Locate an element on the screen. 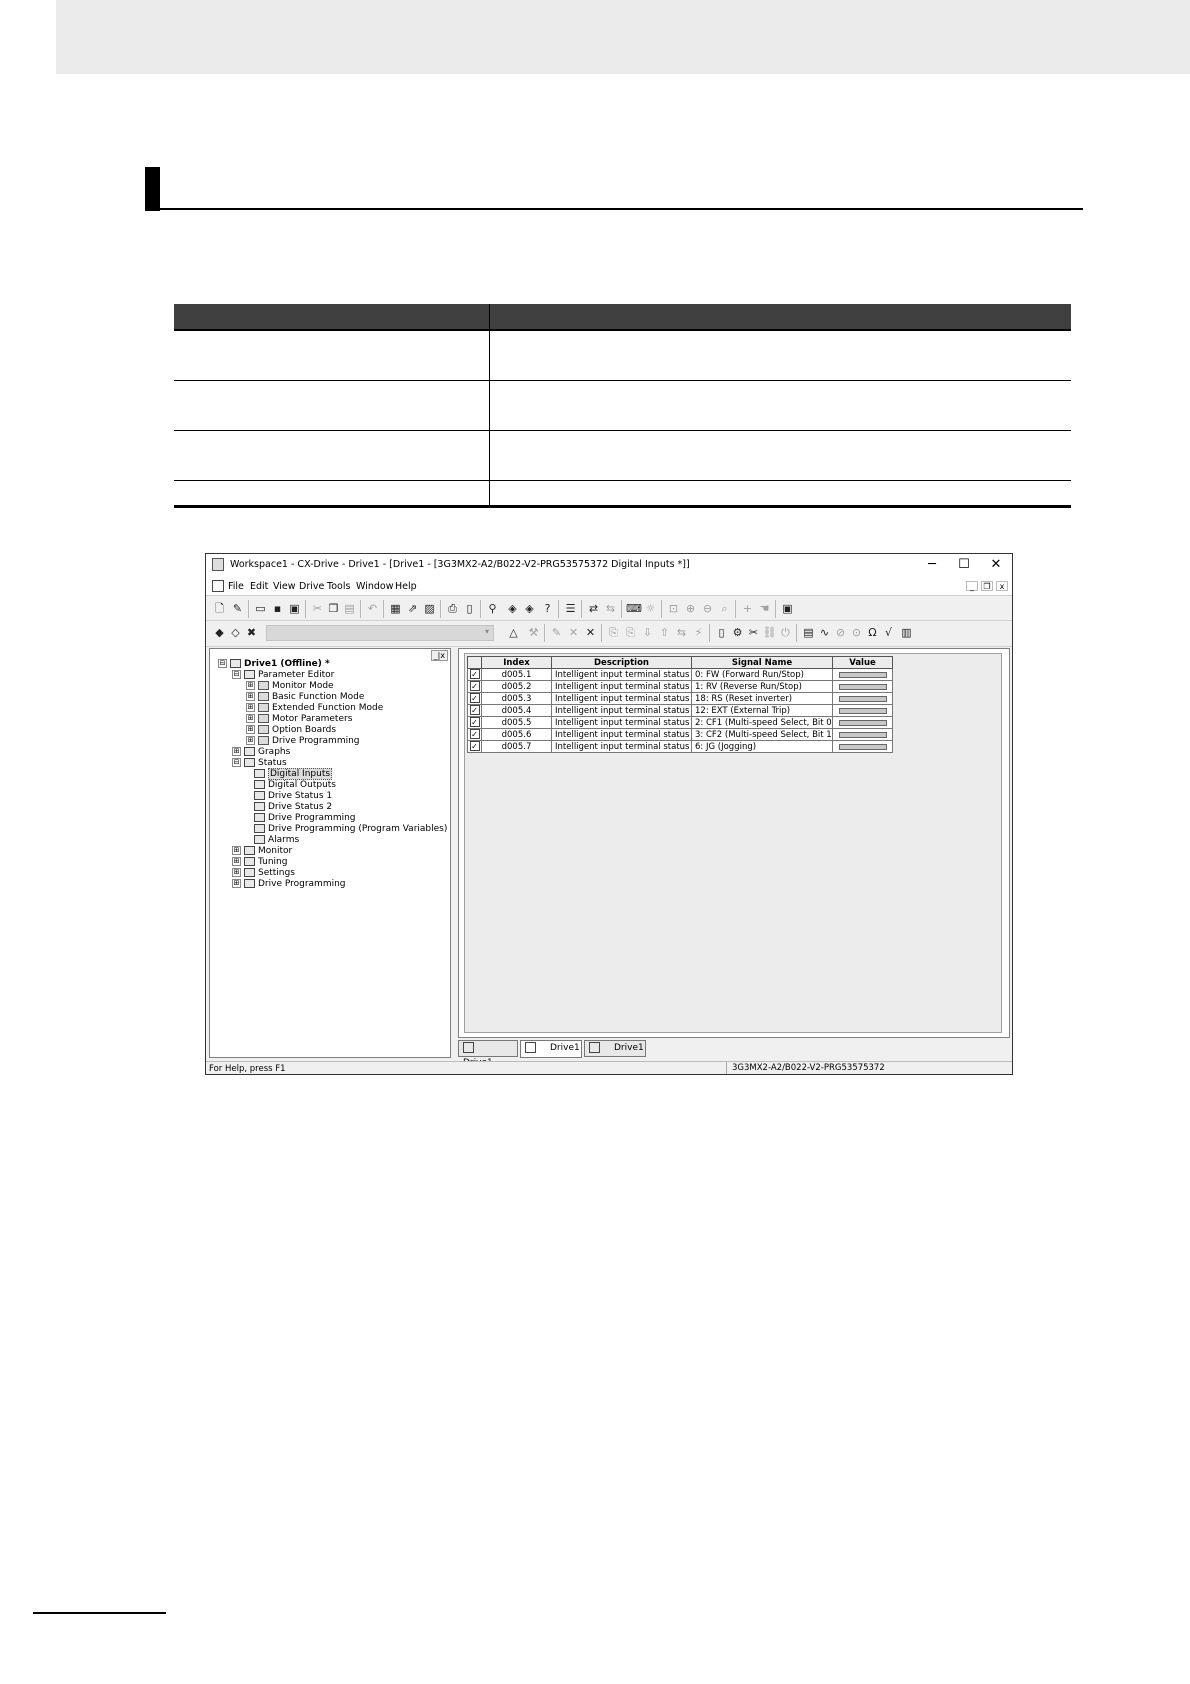 This screenshot has height=1684, width=1190. menu-file: File is located at coordinates (236, 586).